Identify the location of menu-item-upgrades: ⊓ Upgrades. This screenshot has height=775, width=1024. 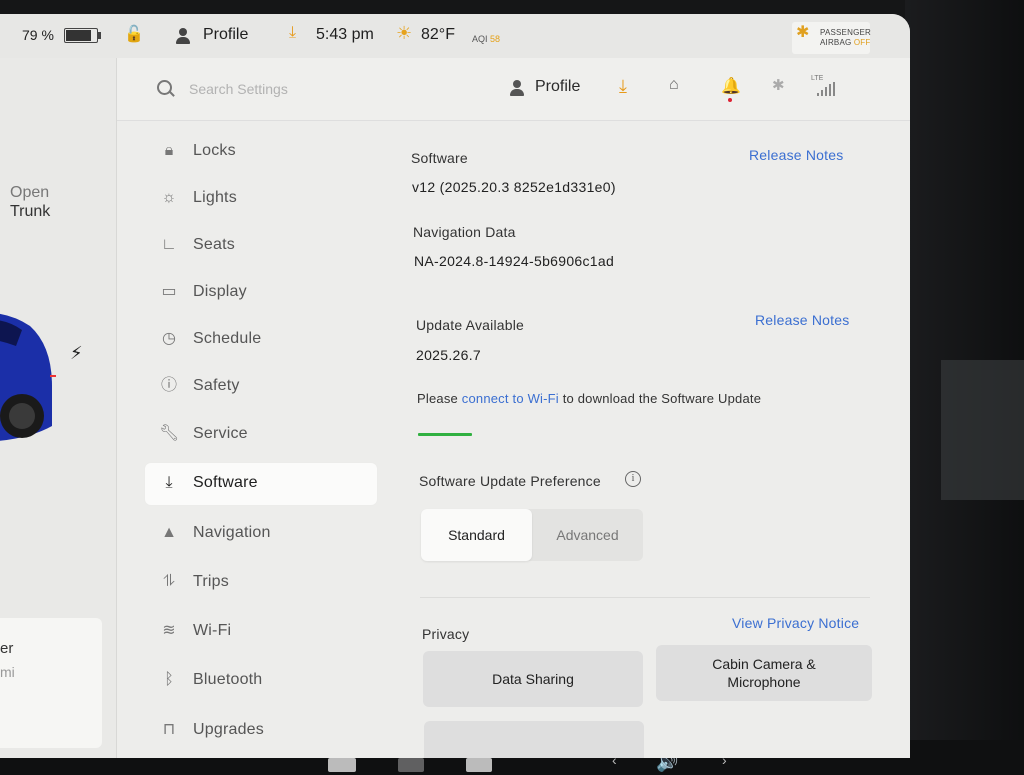
(261, 731).